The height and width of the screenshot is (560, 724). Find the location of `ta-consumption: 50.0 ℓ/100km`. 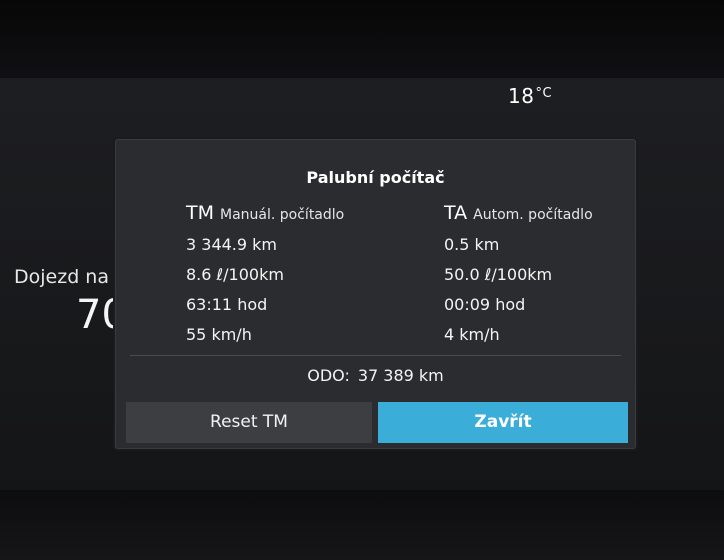

ta-consumption: 50.0 ℓ/100km is located at coordinates (498, 274).